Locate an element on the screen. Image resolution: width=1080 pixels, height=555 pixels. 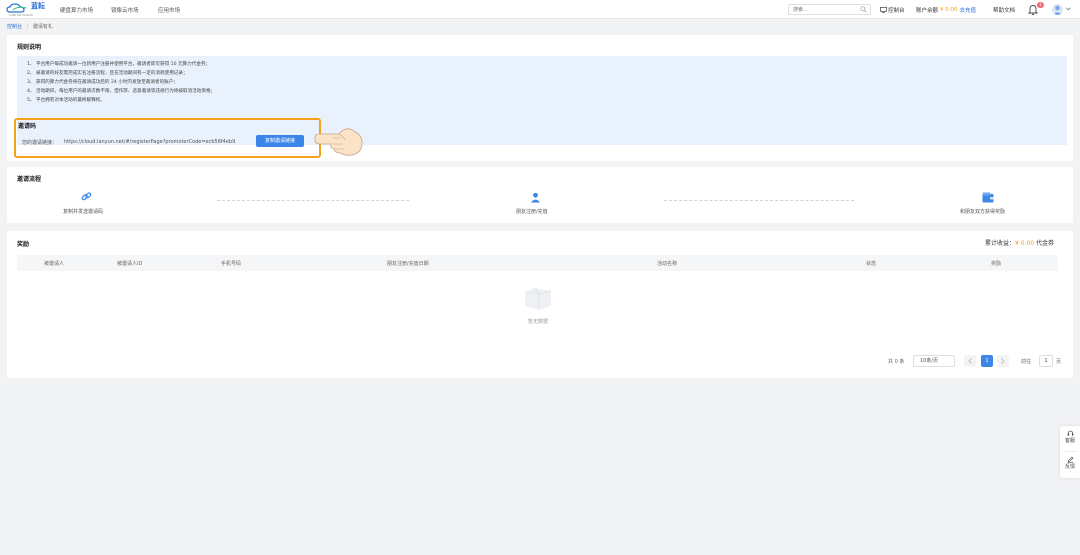
rule-line: 5、 平台拥有对本活动的最终解释权。 is located at coordinates (66, 100).